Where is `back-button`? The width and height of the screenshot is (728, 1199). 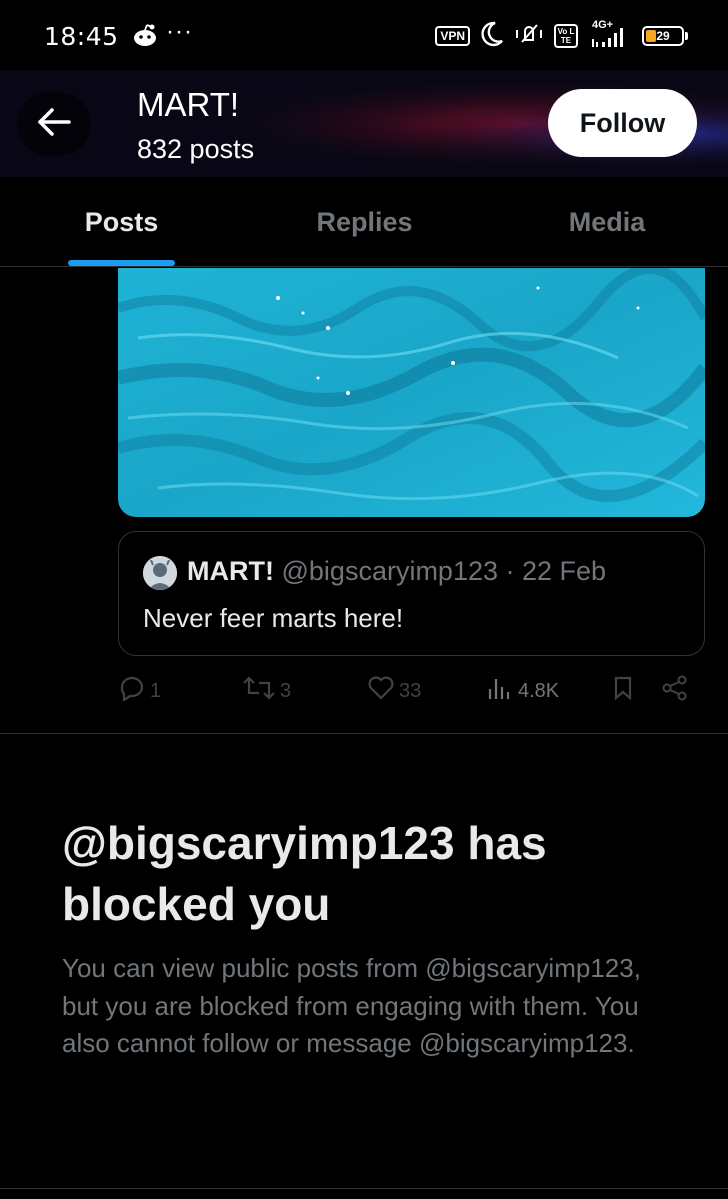 back-button is located at coordinates (54, 124).